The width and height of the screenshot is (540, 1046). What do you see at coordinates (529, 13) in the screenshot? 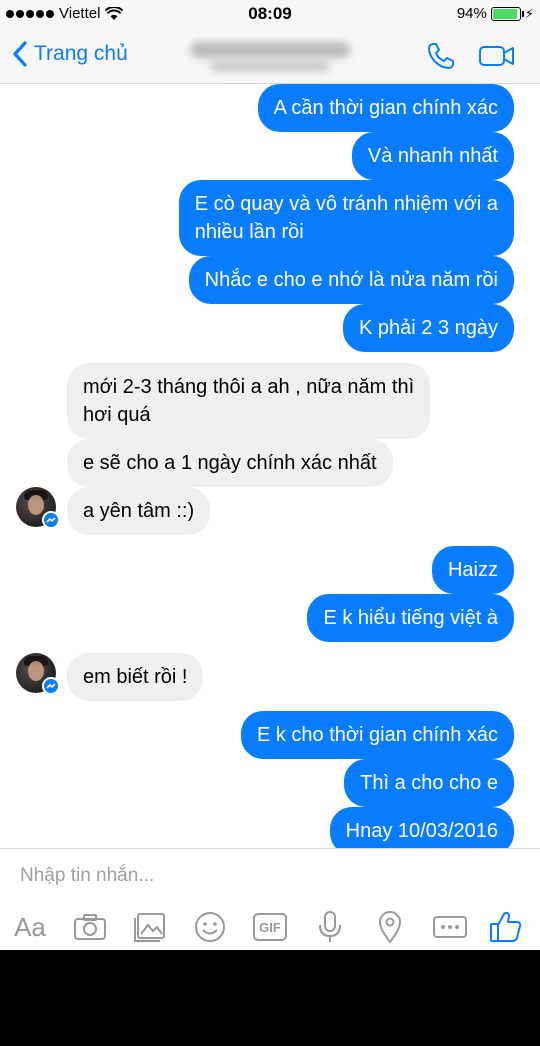
I see `charging-icon: ⚡` at bounding box center [529, 13].